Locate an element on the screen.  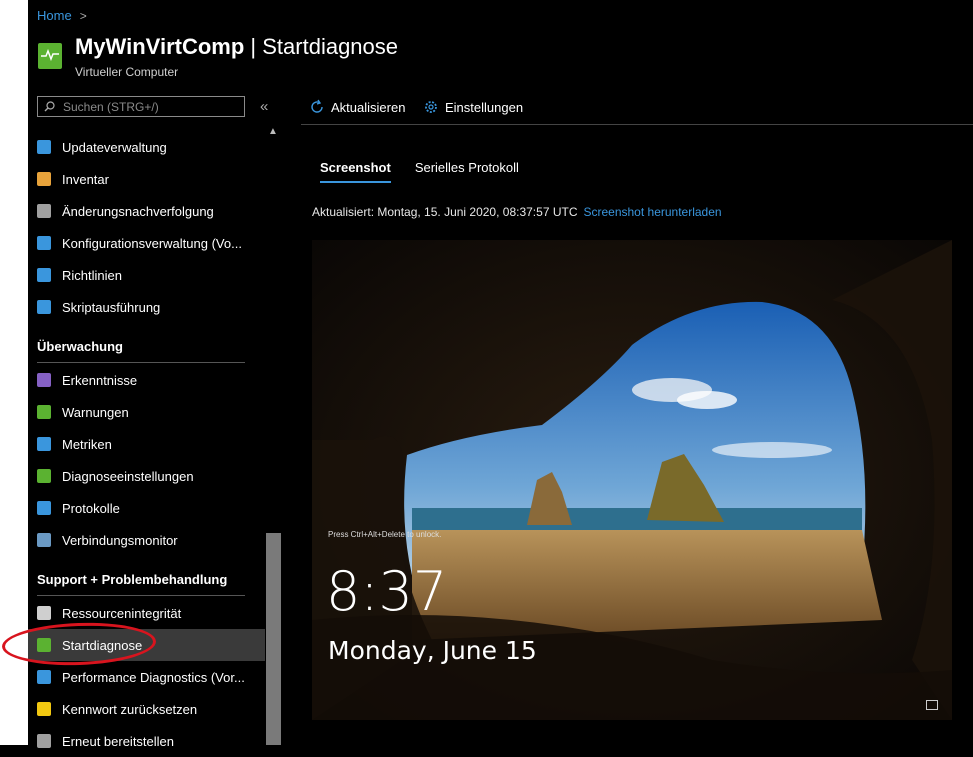
collapse-menu-button: « is located at coordinates (264, 106).